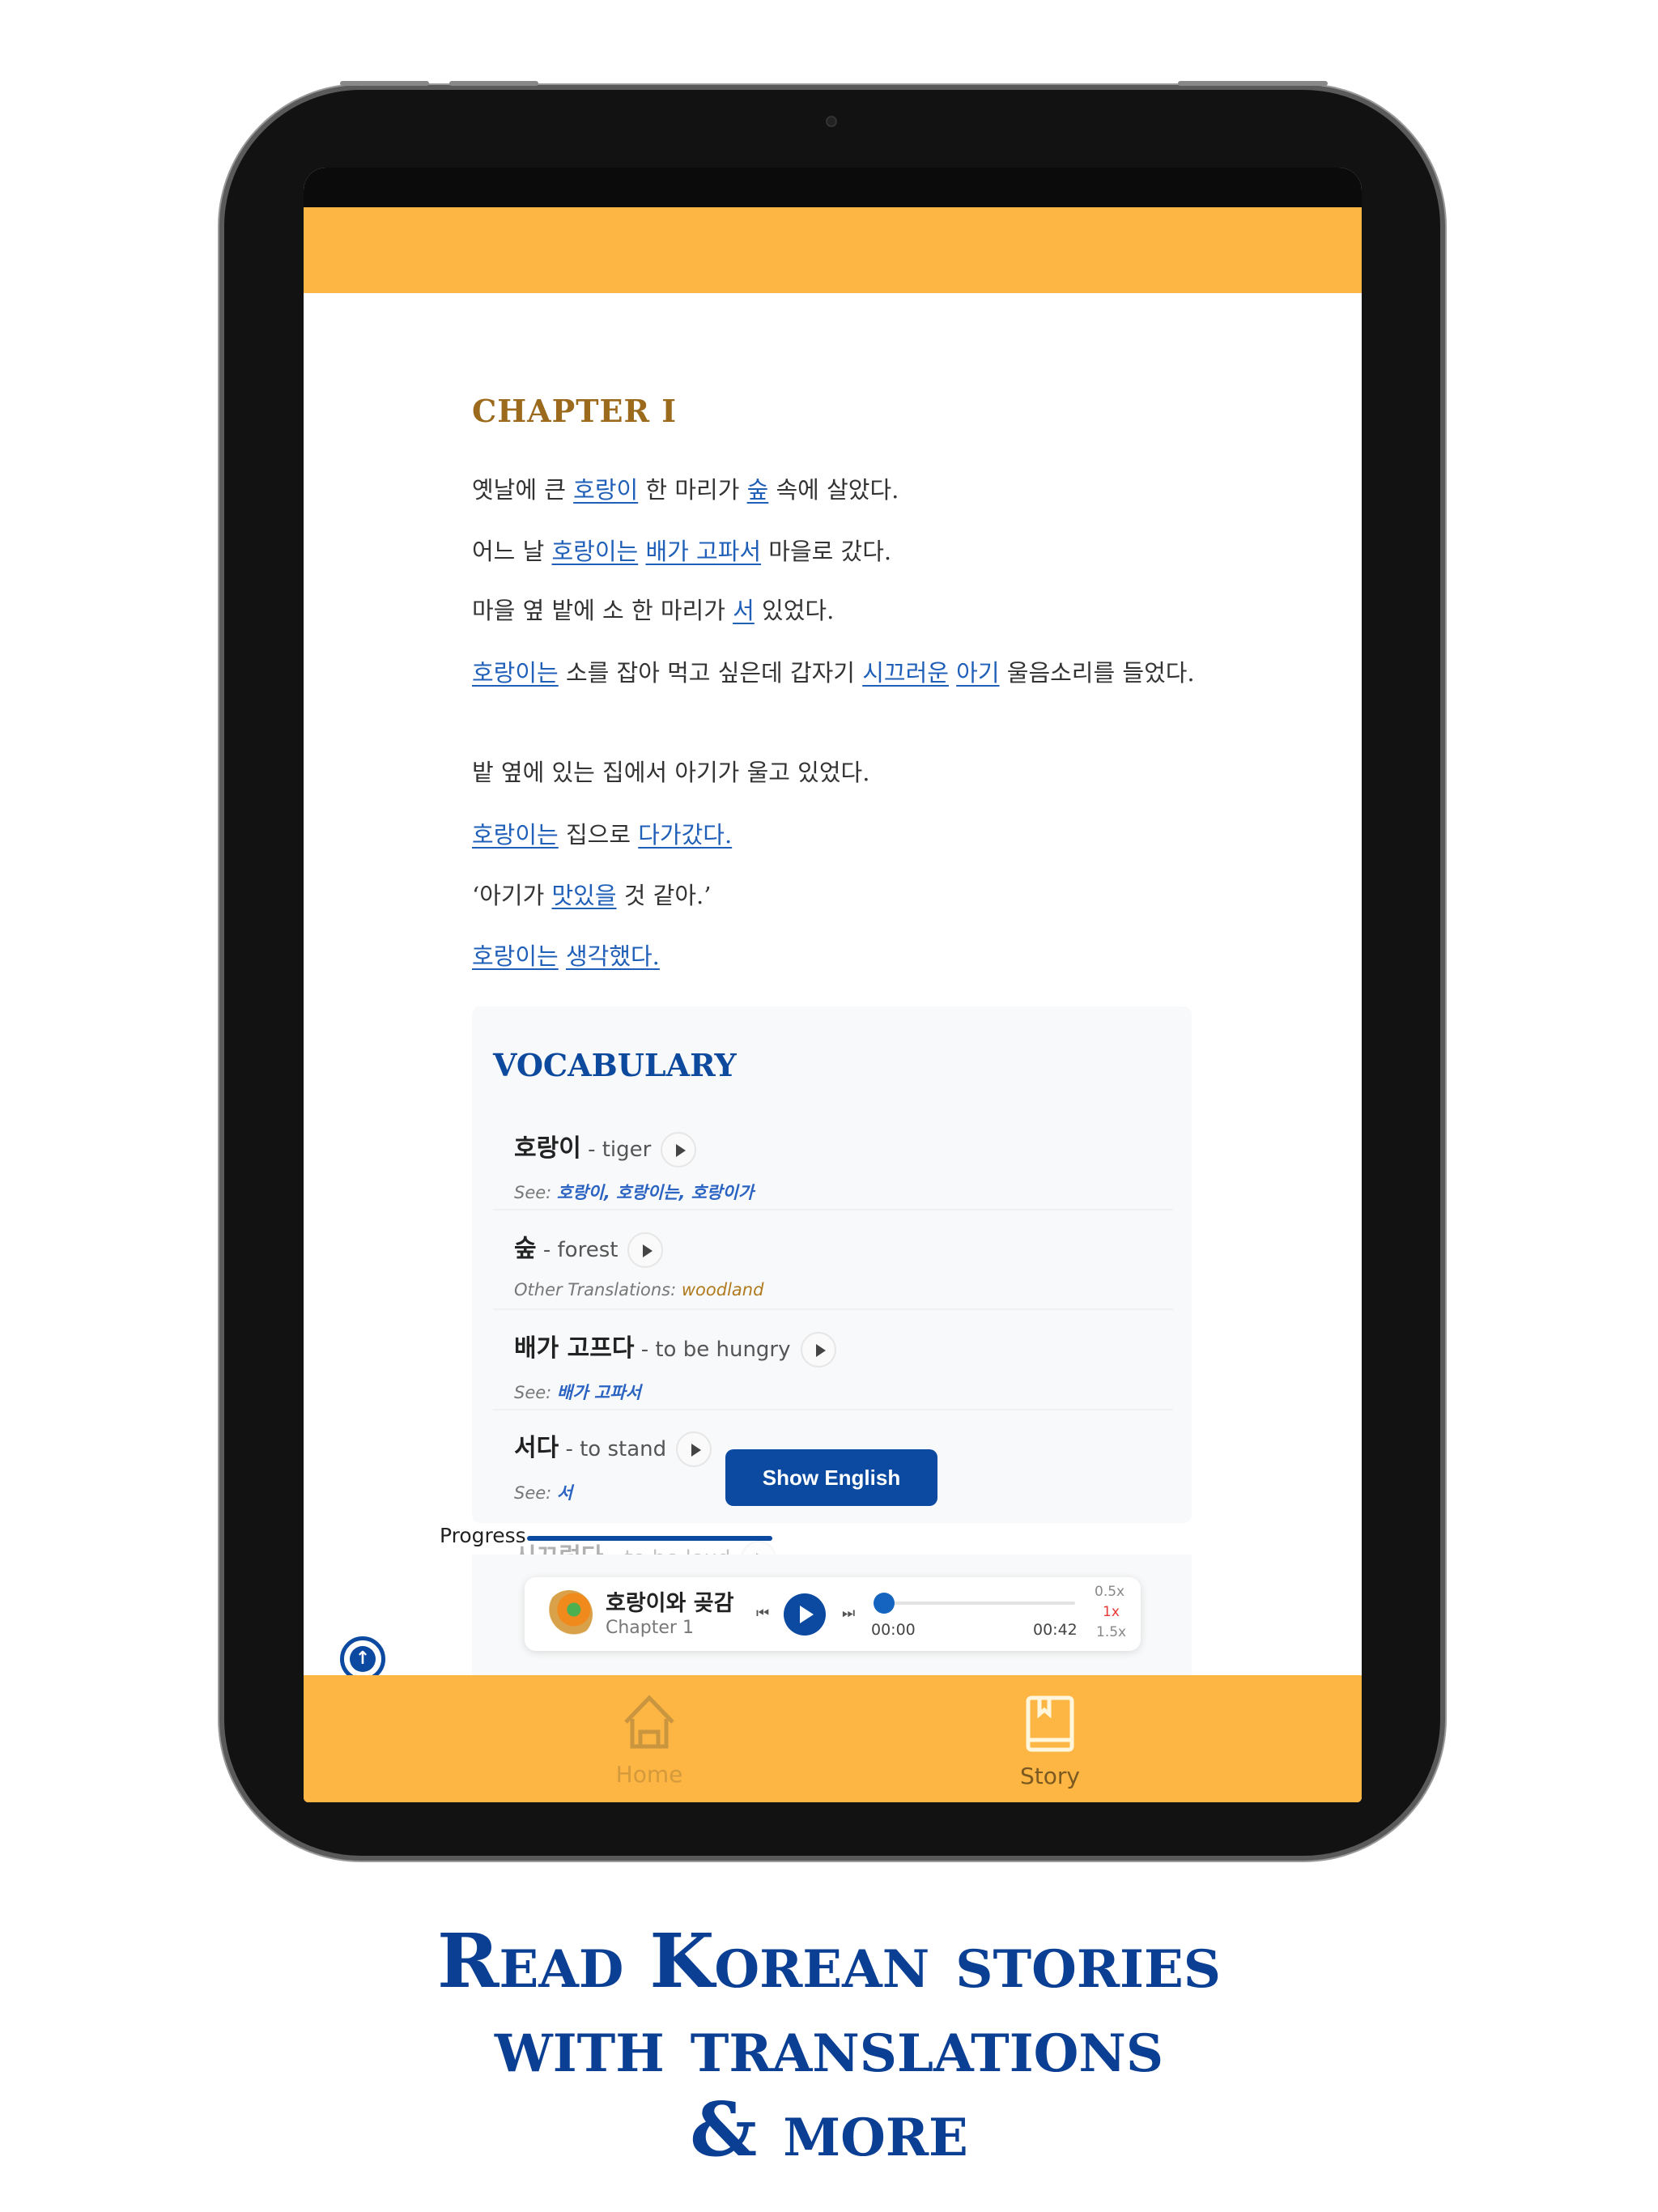 The width and height of the screenshot is (1658, 2212). I want to click on story-sentence: 옛날에 큰 호랑이 한 마리가 숲 속에 살았다., so click(836, 489).